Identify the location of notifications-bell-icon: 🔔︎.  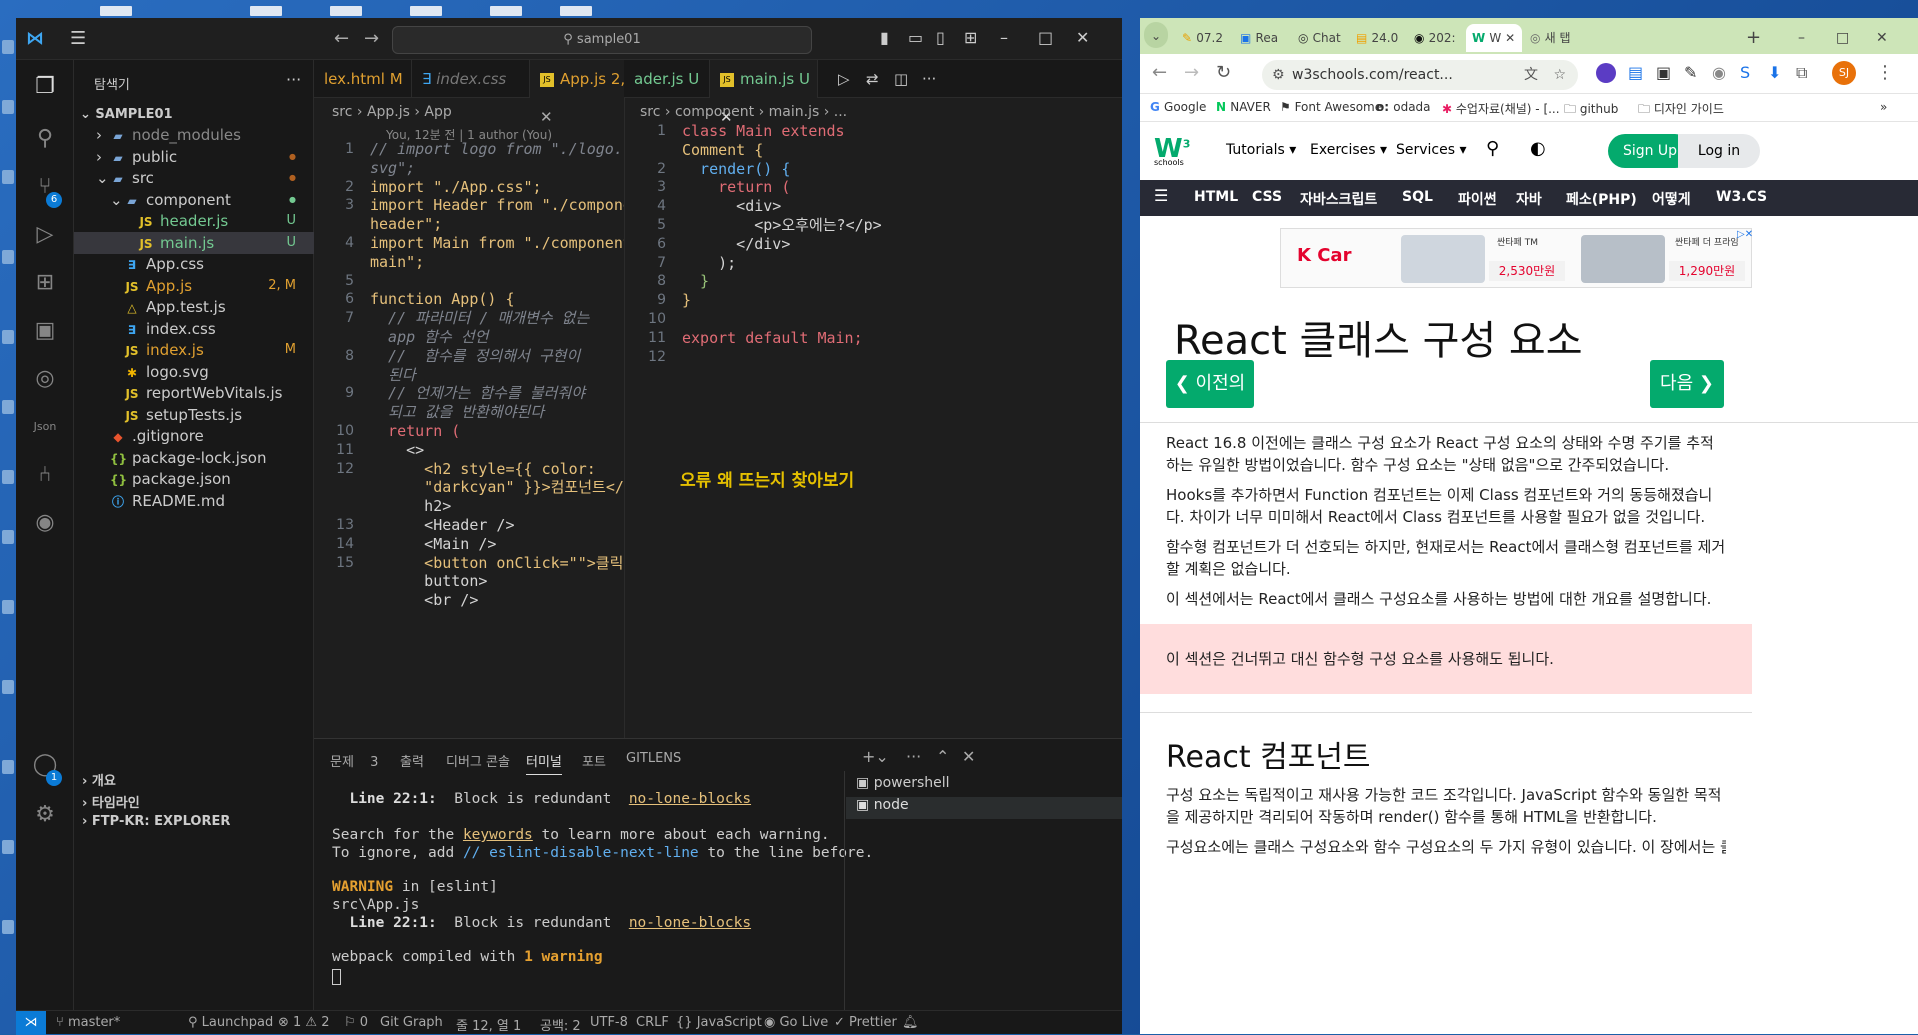
(910, 1022).